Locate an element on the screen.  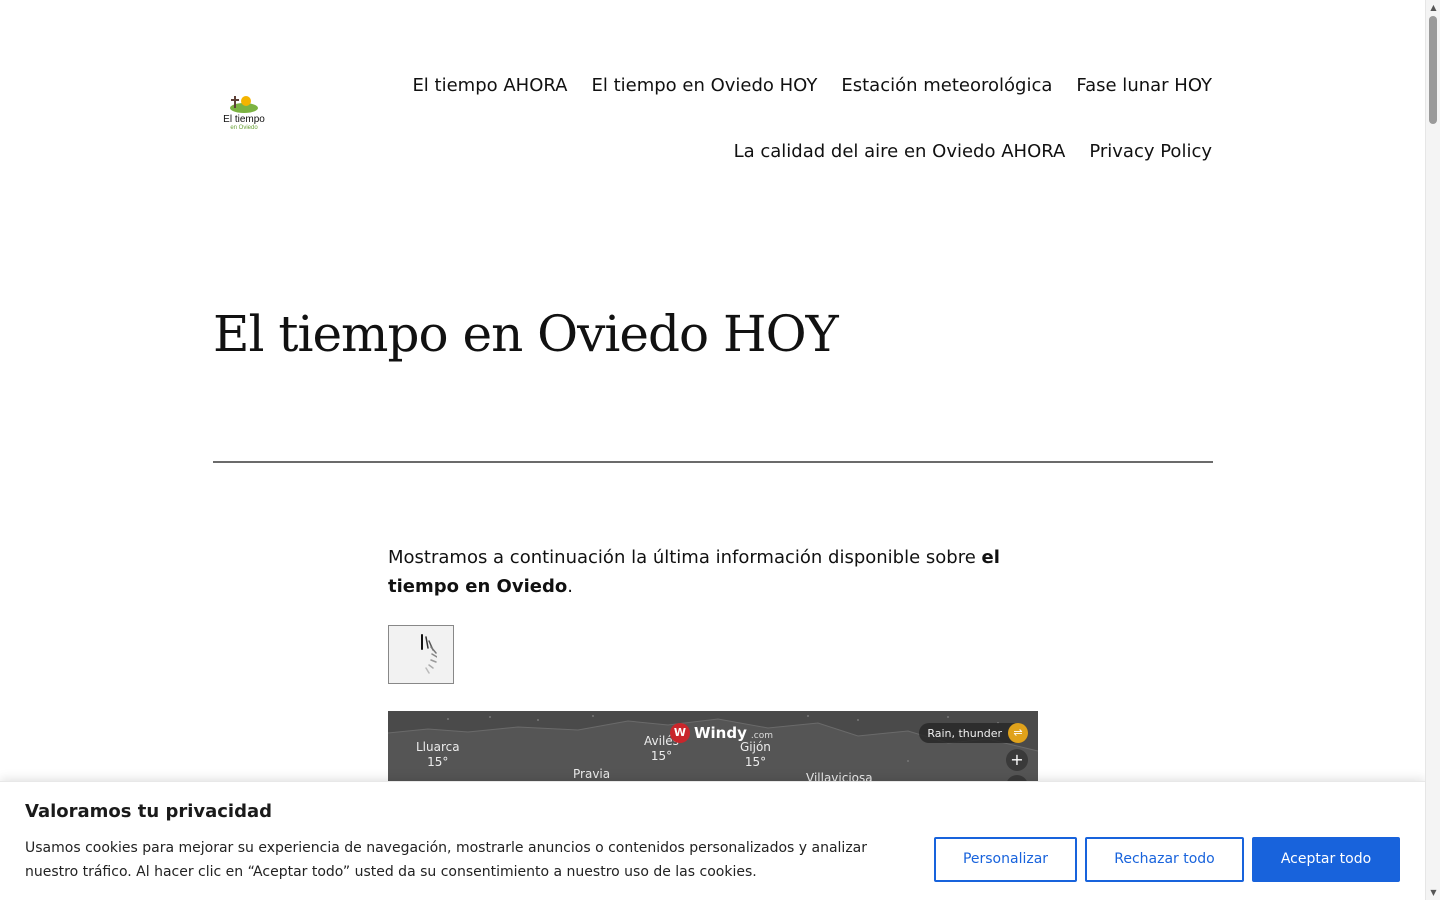
map-layer-selector: Rain, thunder ⇌ is located at coordinates (973, 733).